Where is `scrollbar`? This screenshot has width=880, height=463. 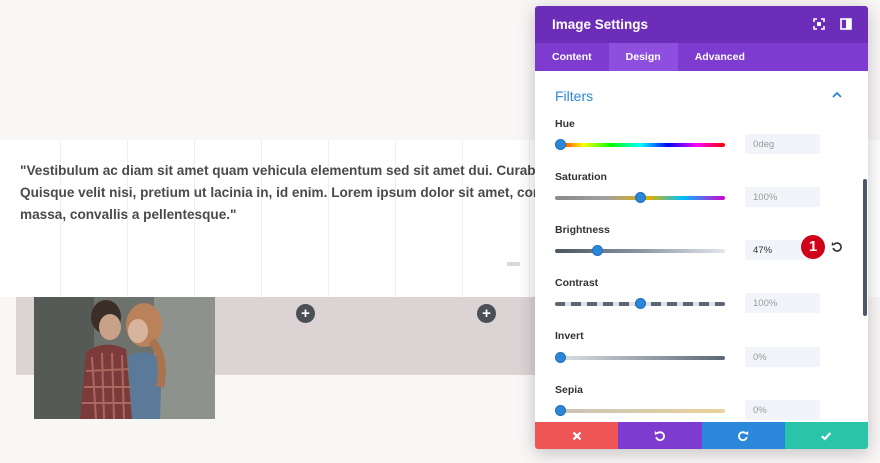 scrollbar is located at coordinates (865, 247).